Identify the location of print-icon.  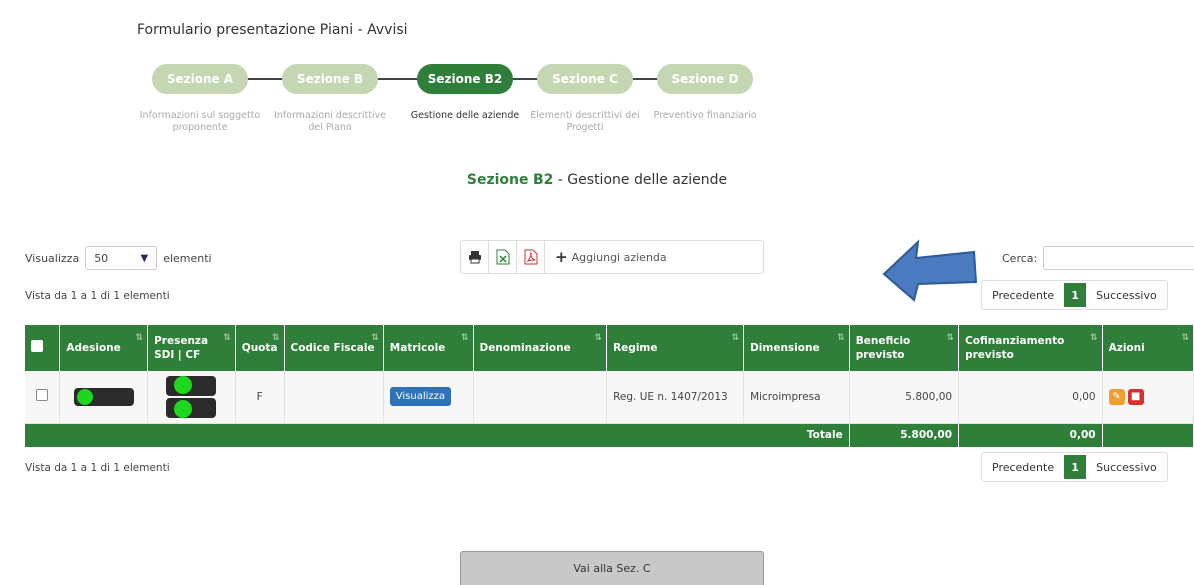
(474, 257).